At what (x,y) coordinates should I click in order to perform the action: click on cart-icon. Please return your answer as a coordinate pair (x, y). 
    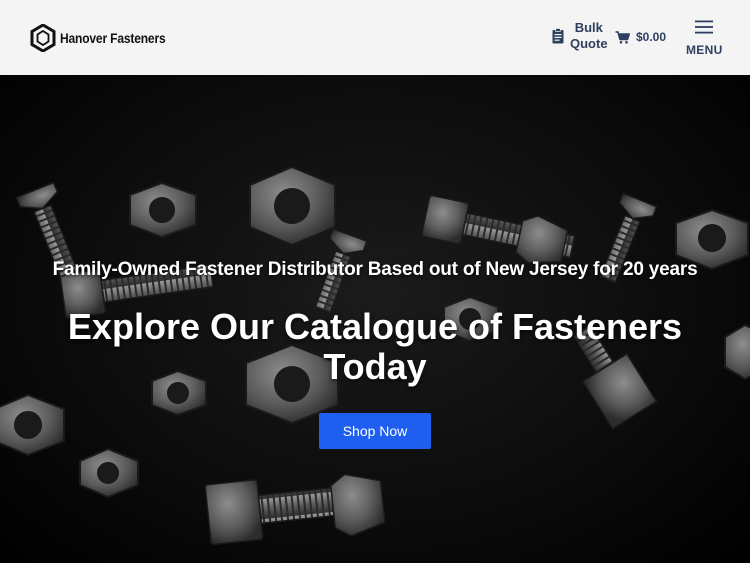
    Looking at the image, I should click on (622, 37).